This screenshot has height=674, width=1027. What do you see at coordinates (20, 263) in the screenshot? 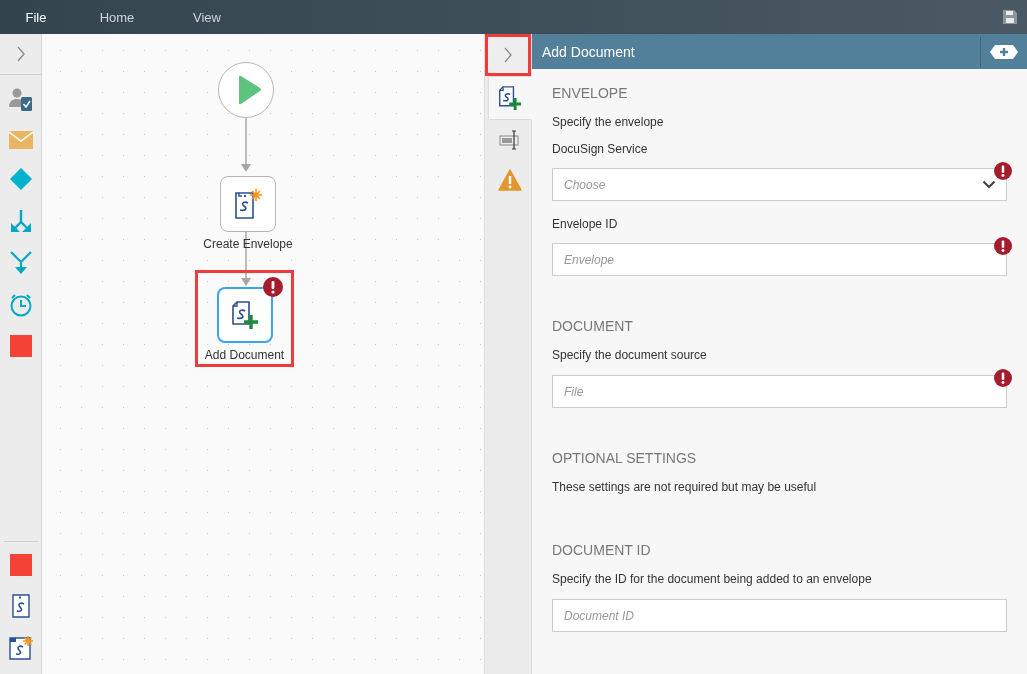
I see `merge-arrow-icon` at bounding box center [20, 263].